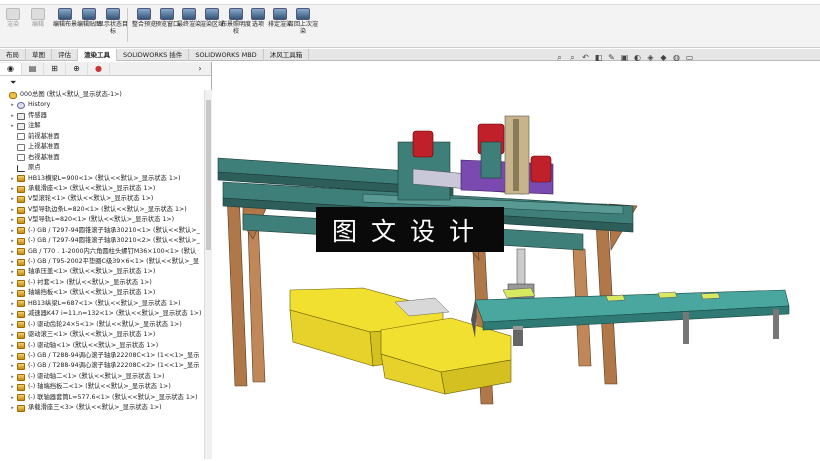  I want to click on display-style-icon: ◐, so click(637, 57).